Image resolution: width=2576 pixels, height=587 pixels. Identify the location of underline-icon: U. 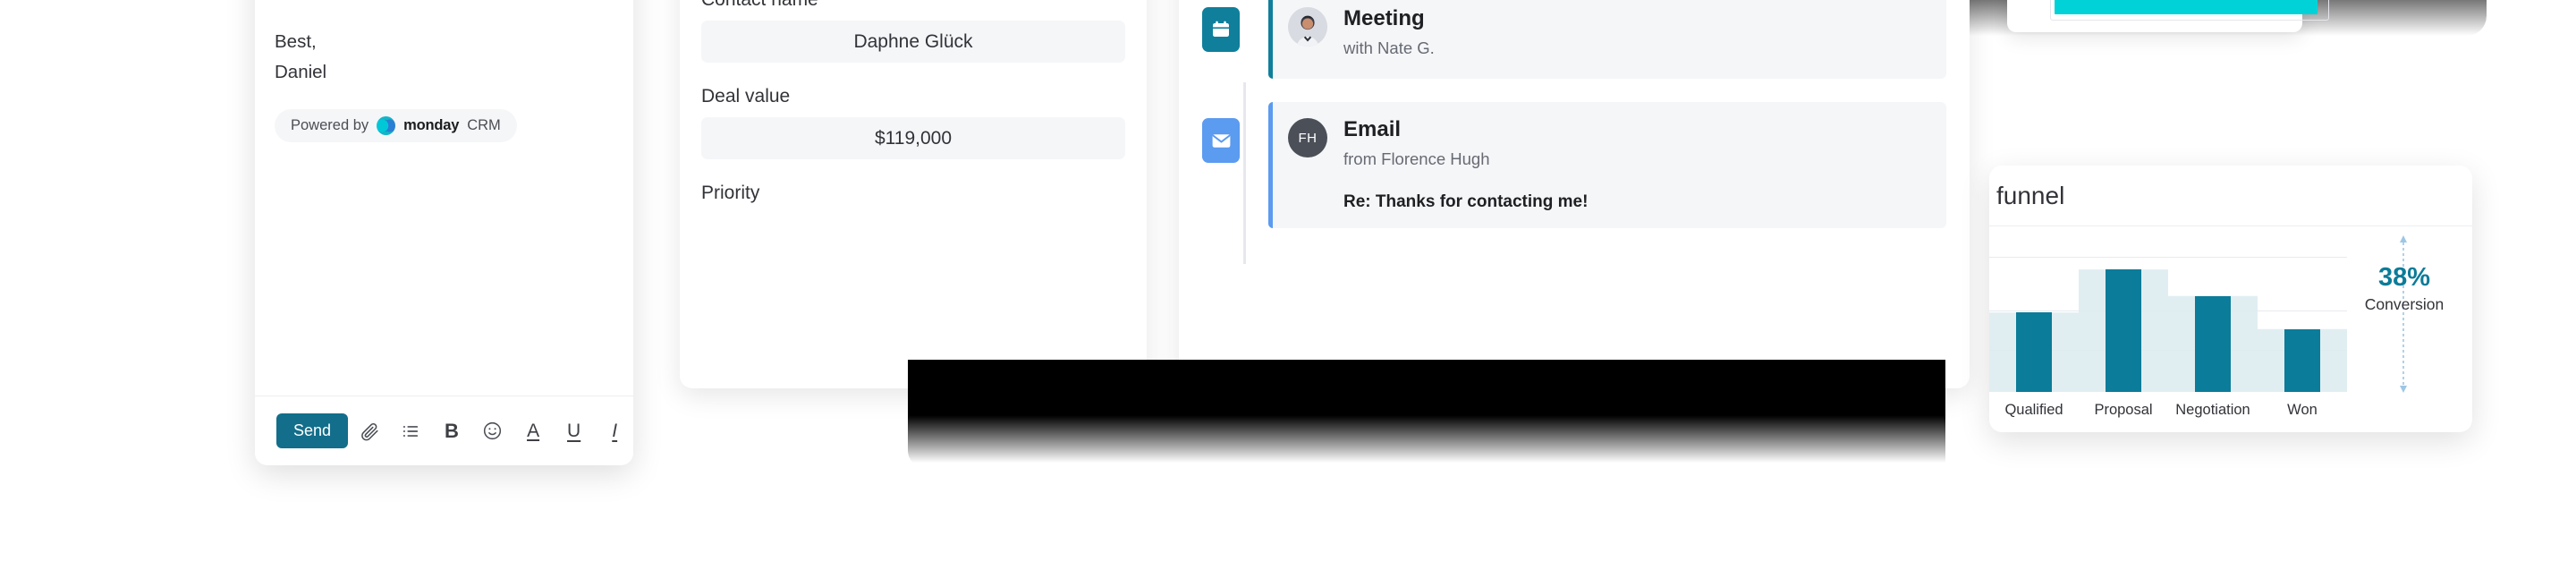
(574, 431).